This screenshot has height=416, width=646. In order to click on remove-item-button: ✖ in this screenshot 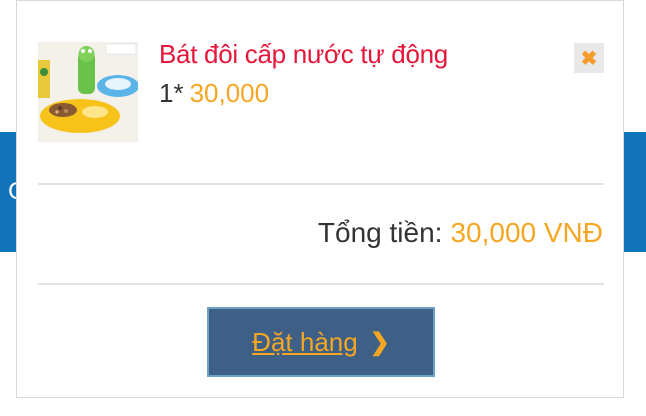, I will do `click(589, 58)`.